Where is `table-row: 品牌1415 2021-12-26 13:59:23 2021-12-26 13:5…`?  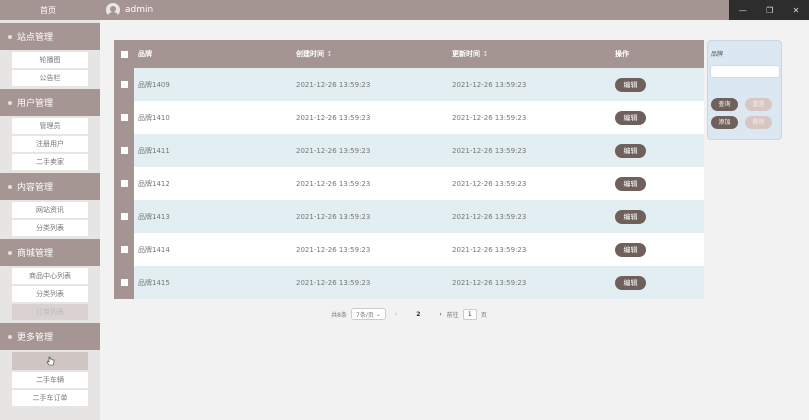
table-row: 品牌1415 2021-12-26 13:59:23 2021-12-26 13:5… is located at coordinates (409, 282).